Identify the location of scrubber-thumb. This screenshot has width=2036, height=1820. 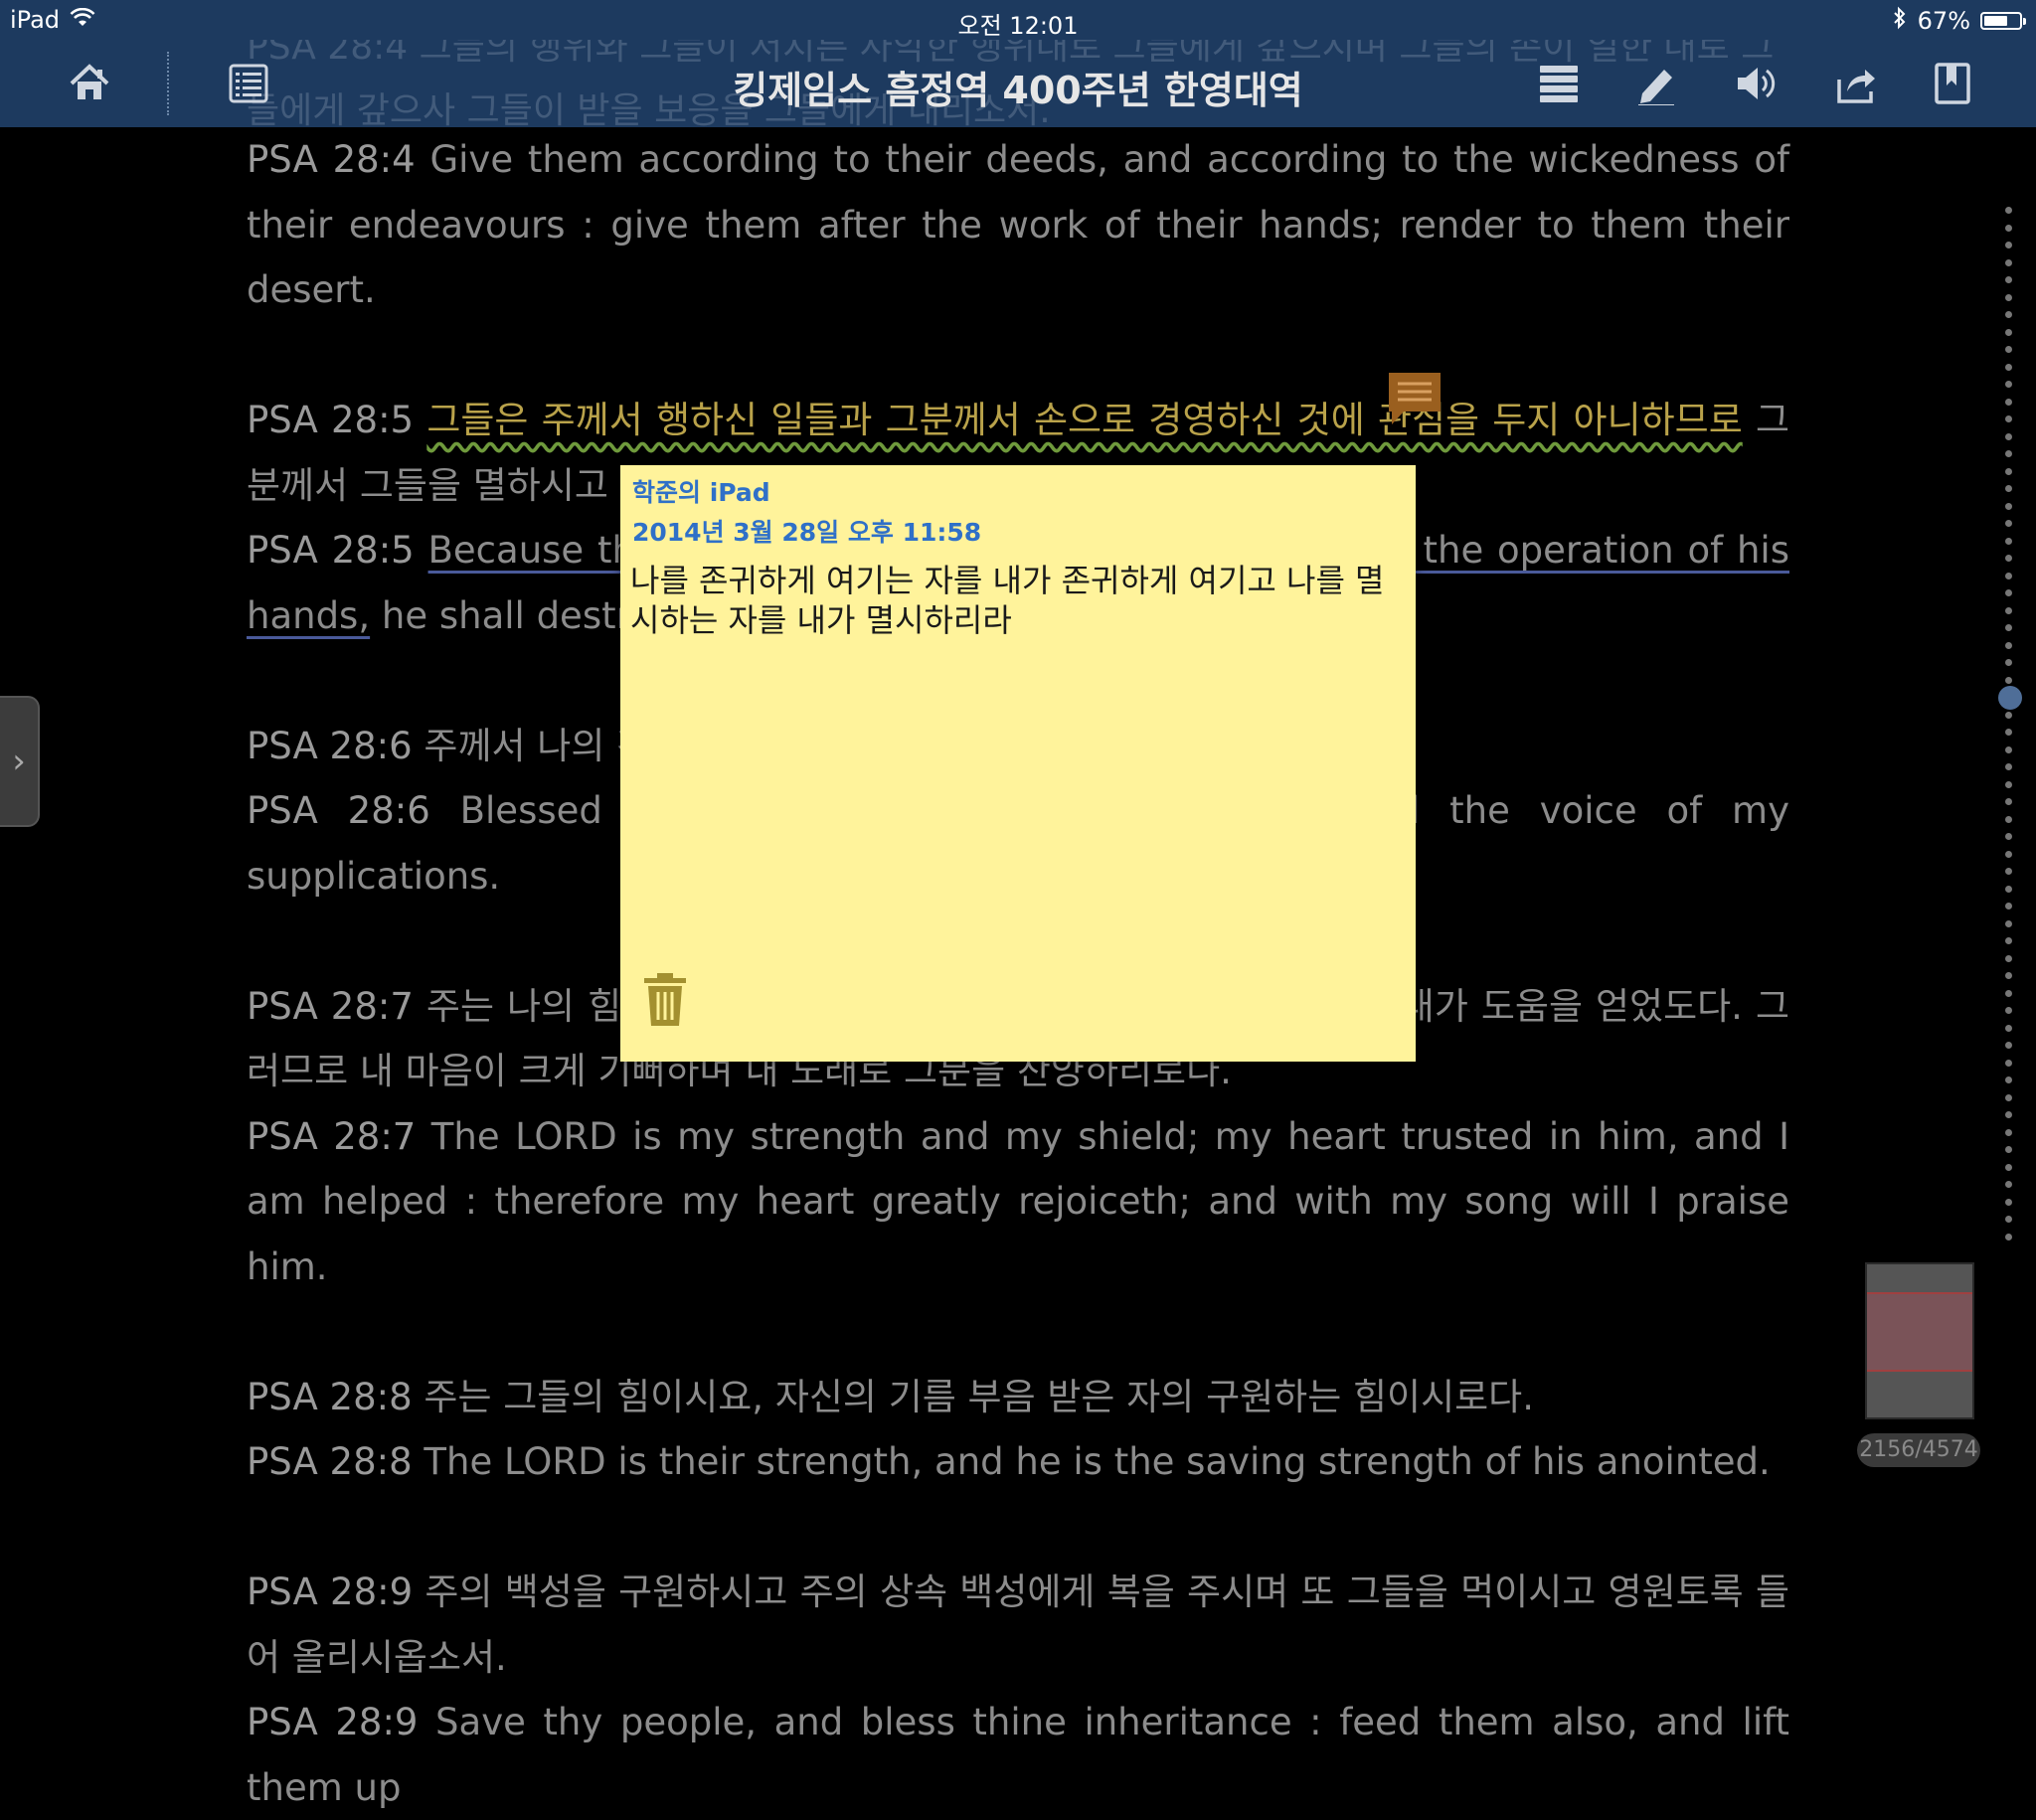
(2010, 697).